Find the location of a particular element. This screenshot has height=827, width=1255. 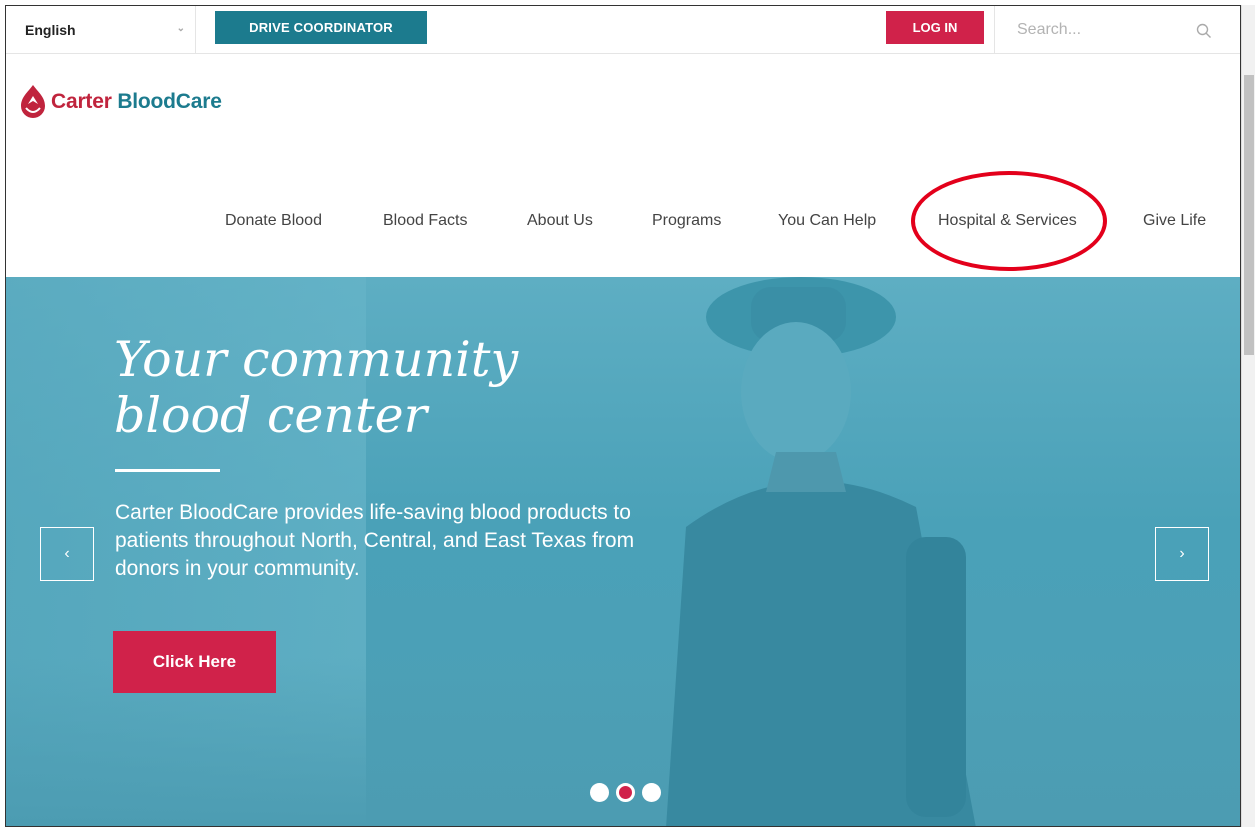

nav-you-can-help: You Can Help is located at coordinates (827, 221).